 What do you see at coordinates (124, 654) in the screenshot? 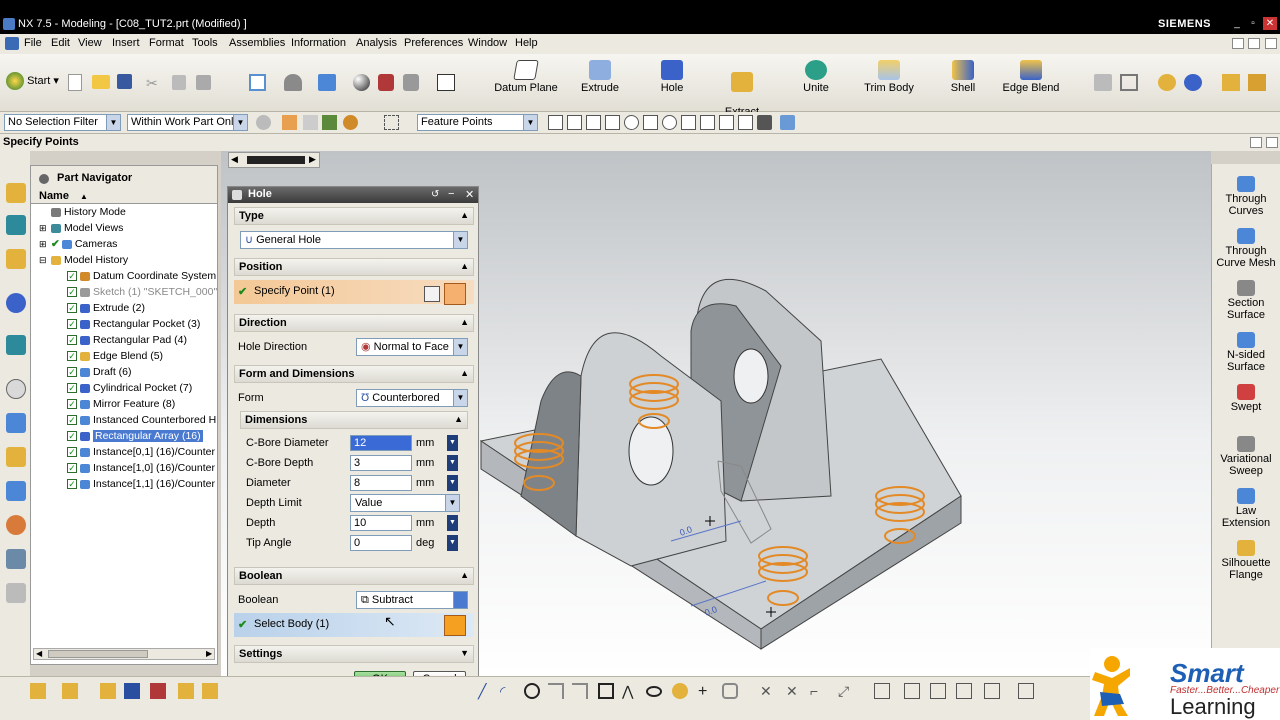
I see `horizontal-scrollbar: ◀ ▶` at bounding box center [124, 654].